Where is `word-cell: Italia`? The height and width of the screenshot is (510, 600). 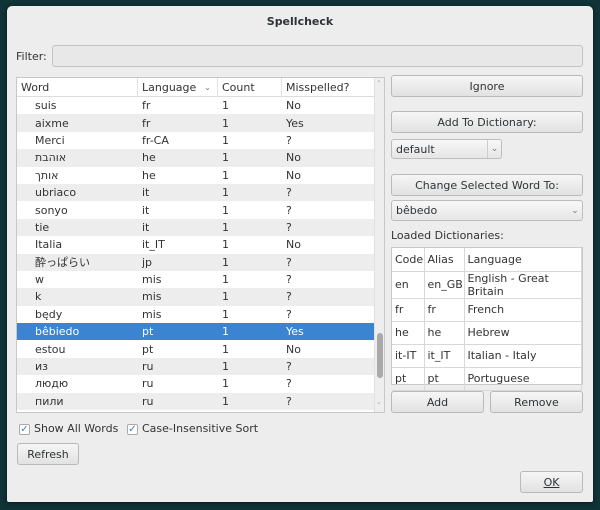
word-cell: Italia is located at coordinates (49, 245).